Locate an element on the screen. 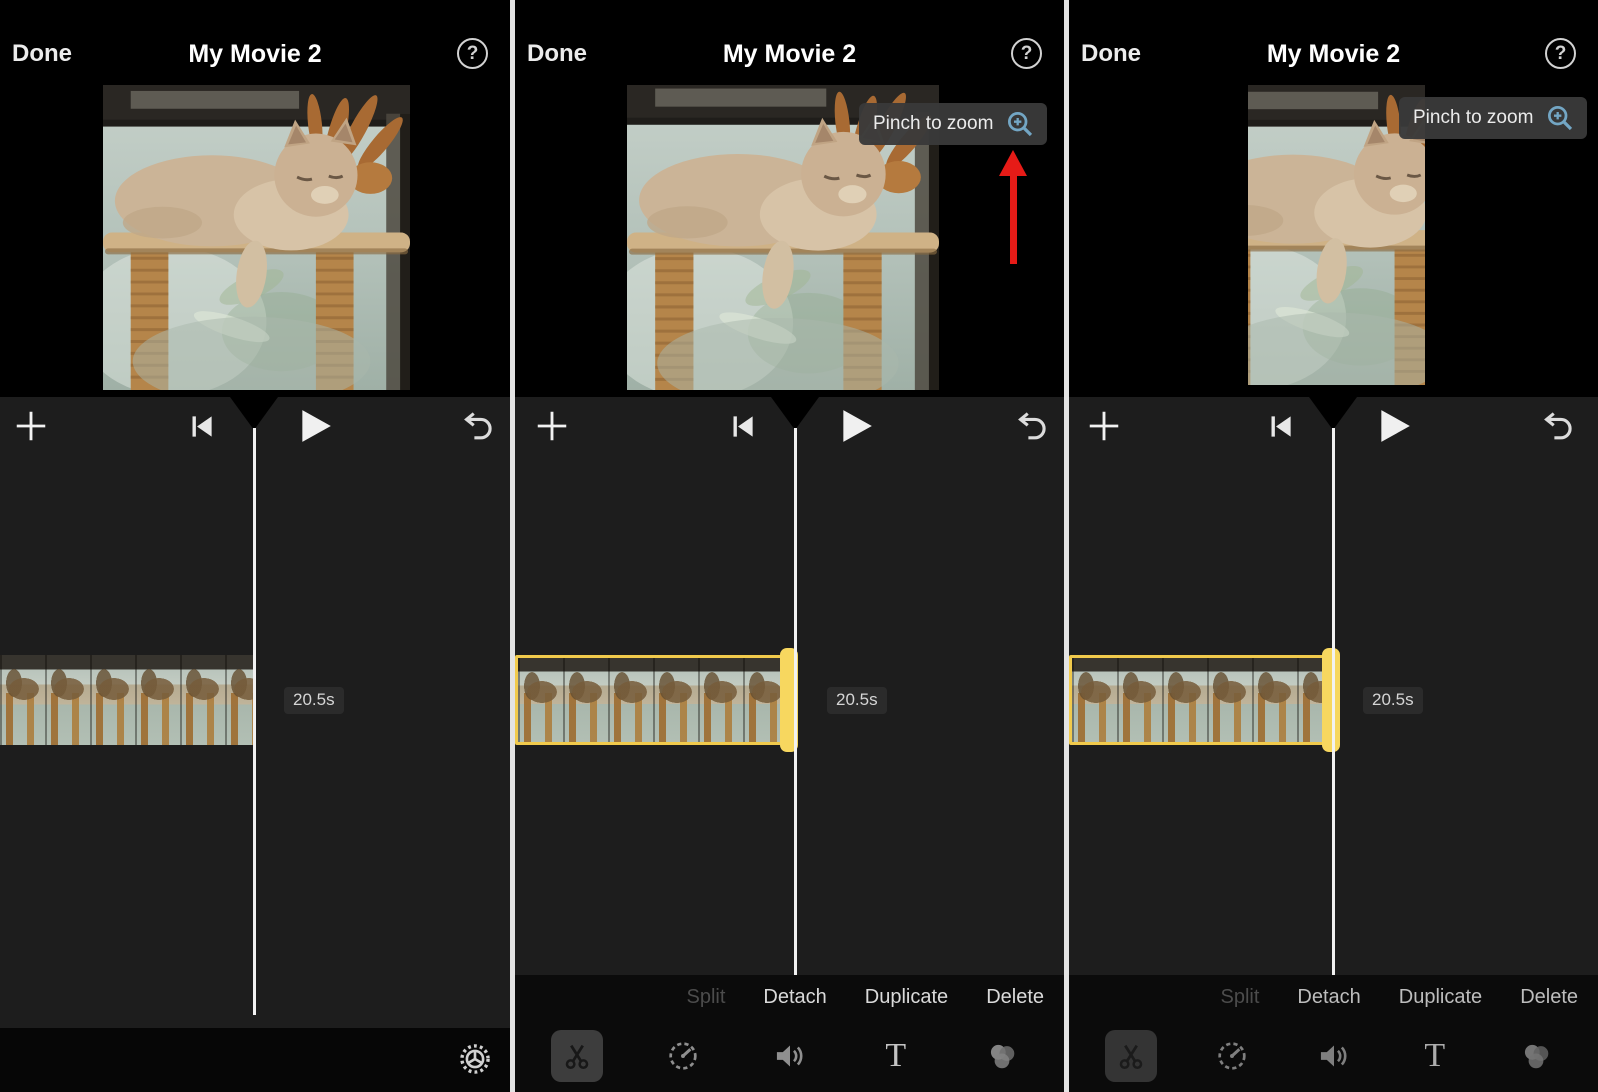  video-preview is located at coordinates (256, 237).